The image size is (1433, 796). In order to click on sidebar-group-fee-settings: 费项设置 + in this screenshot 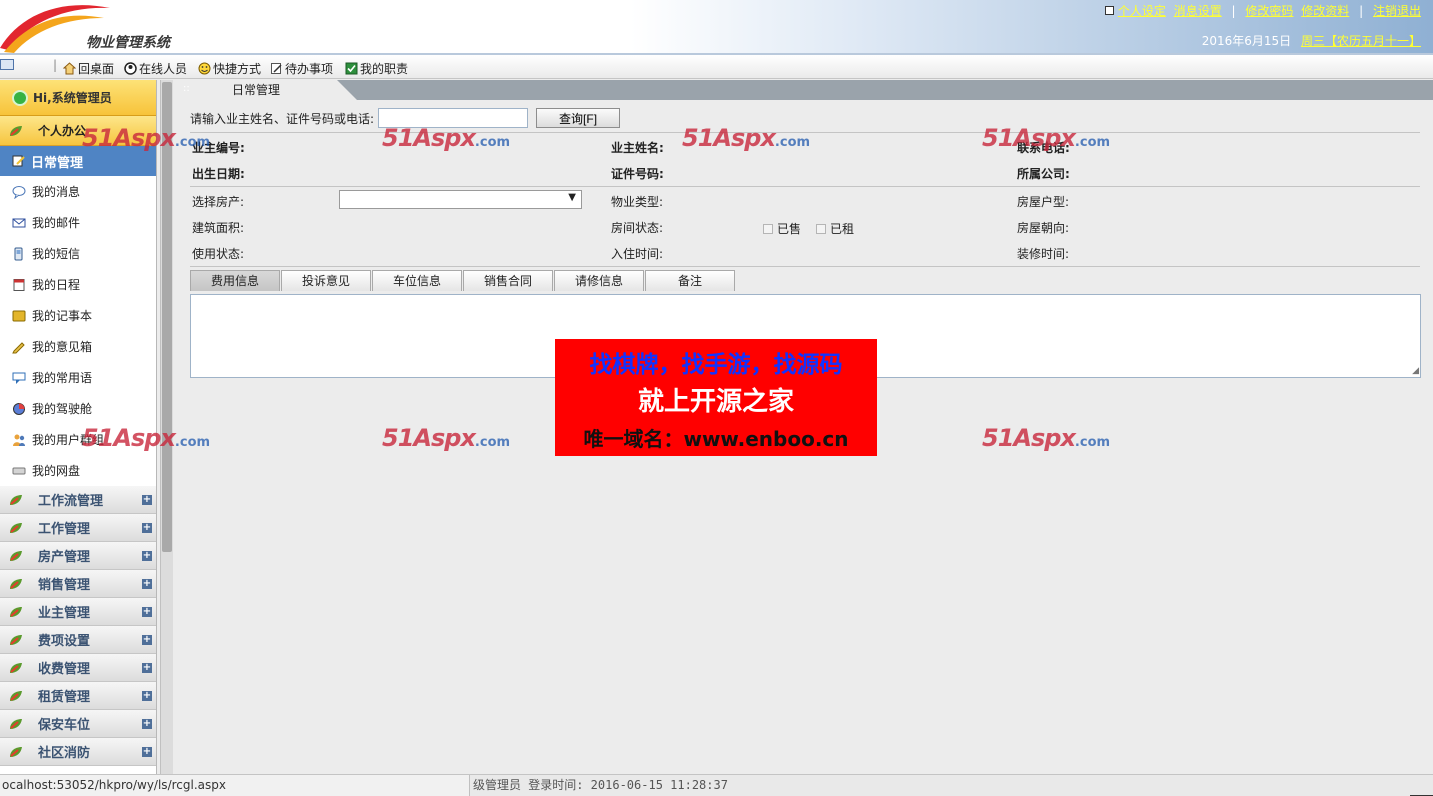, I will do `click(78, 640)`.